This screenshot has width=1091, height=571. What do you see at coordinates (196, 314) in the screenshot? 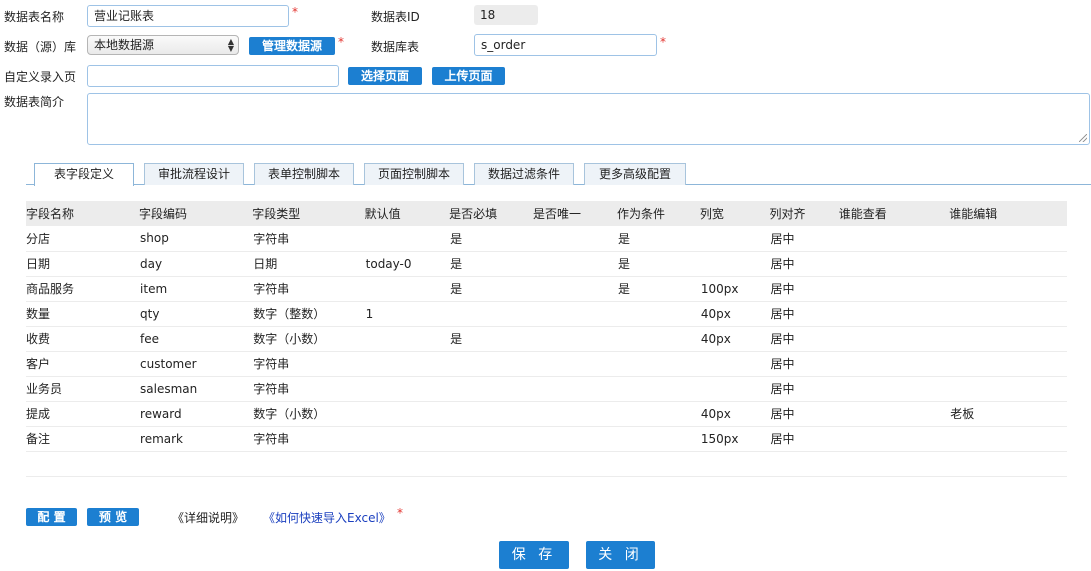
I see `table-cell: qty` at bounding box center [196, 314].